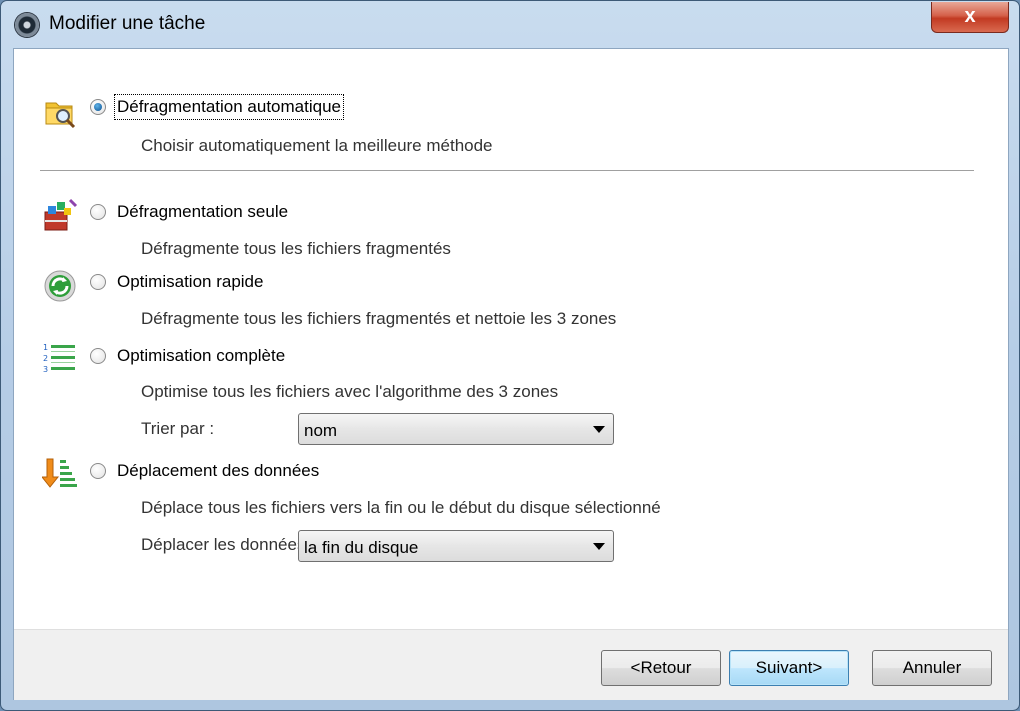  Describe the element at coordinates (27, 25) in the screenshot. I see `app-disk-icon` at that location.